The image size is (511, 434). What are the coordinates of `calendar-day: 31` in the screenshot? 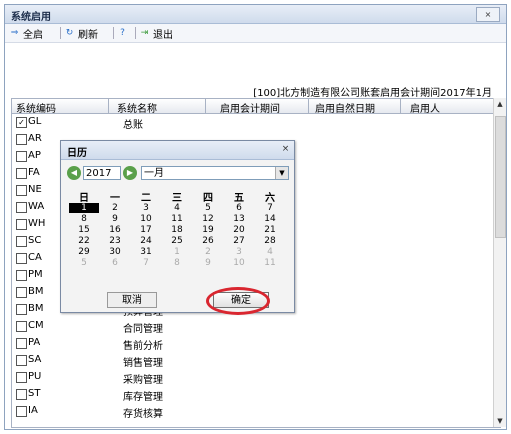 It's located at (146, 252).